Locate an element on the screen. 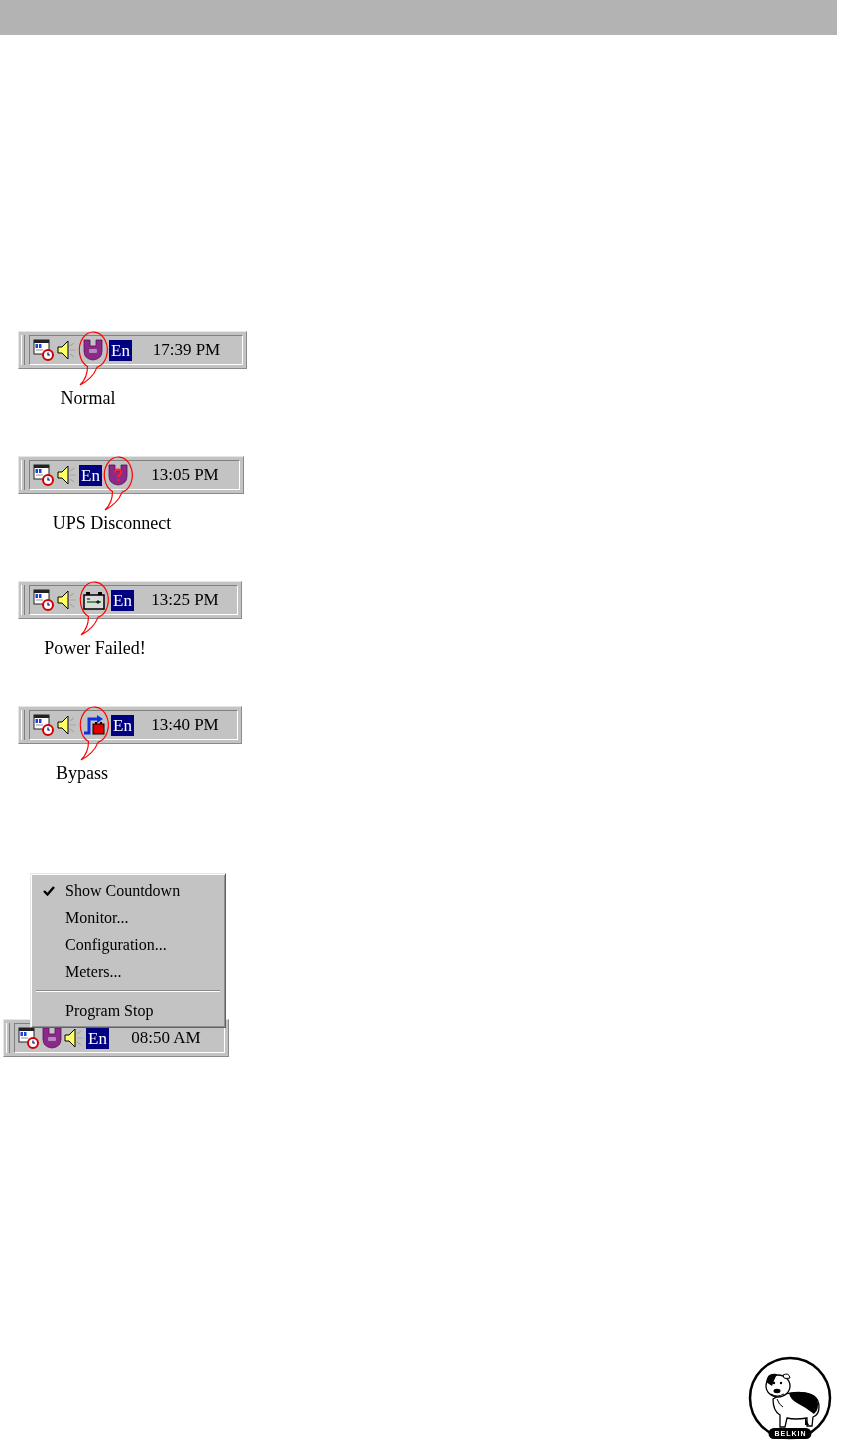 The height and width of the screenshot is (1453, 842). status-caption: Normal is located at coordinates (88, 398).